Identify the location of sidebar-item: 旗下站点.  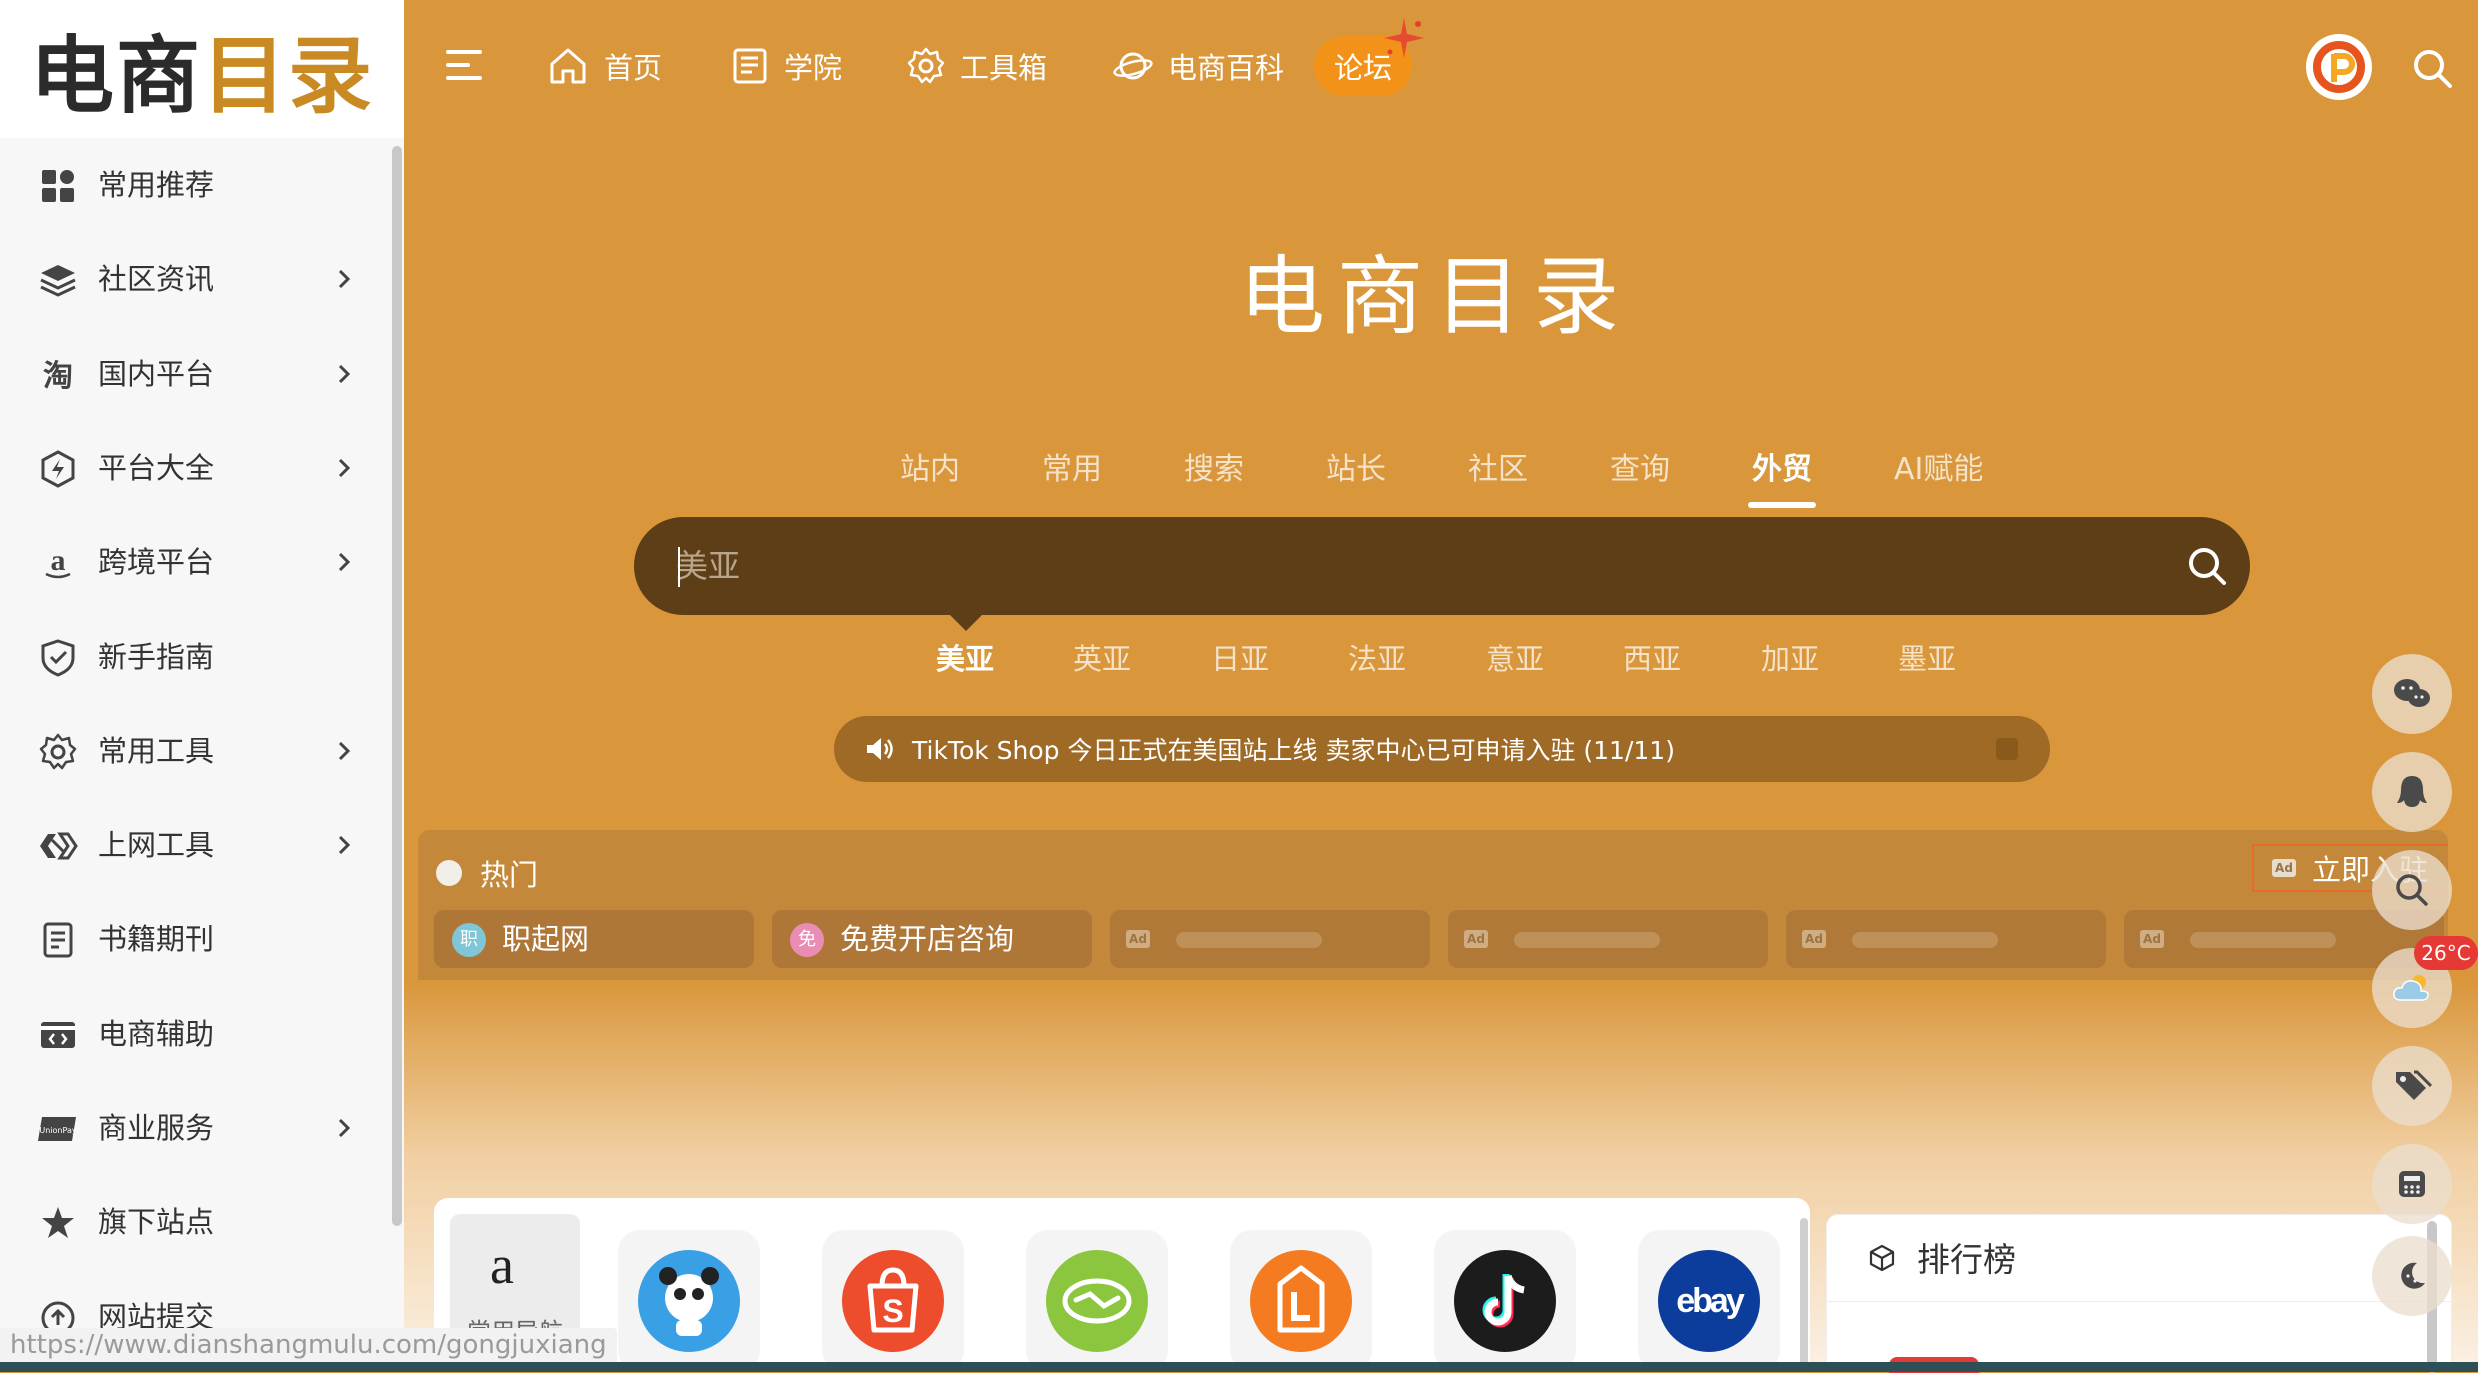
(196, 1222).